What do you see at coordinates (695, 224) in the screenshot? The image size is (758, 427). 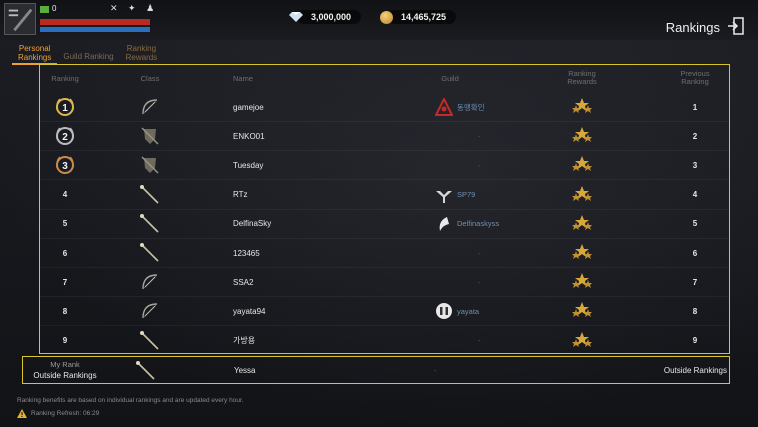 I see `previous-ranking: 5` at bounding box center [695, 224].